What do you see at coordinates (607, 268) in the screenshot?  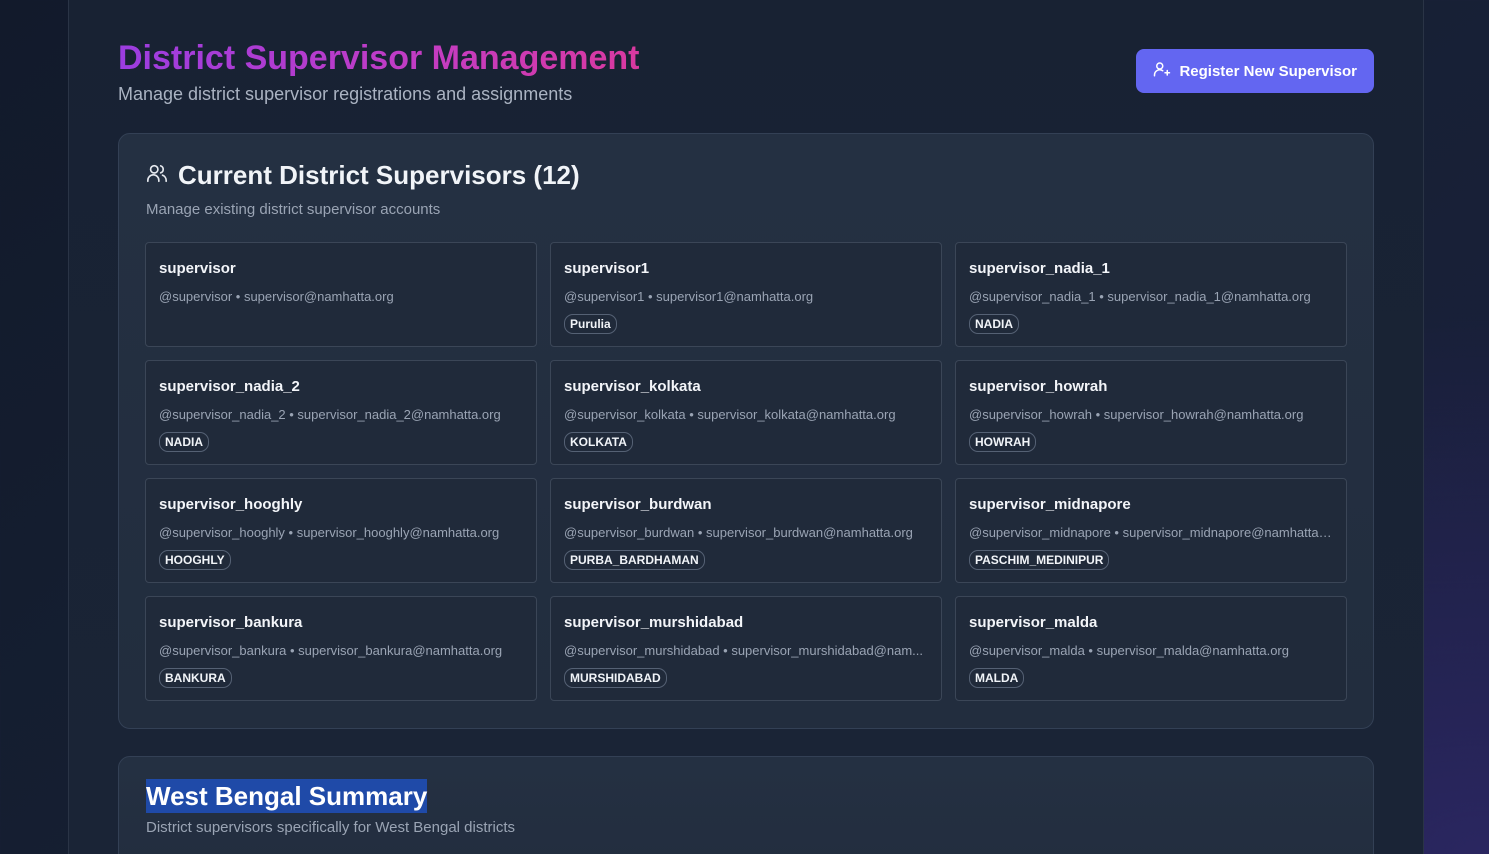 I see `supervisor-name: supervisor1` at bounding box center [607, 268].